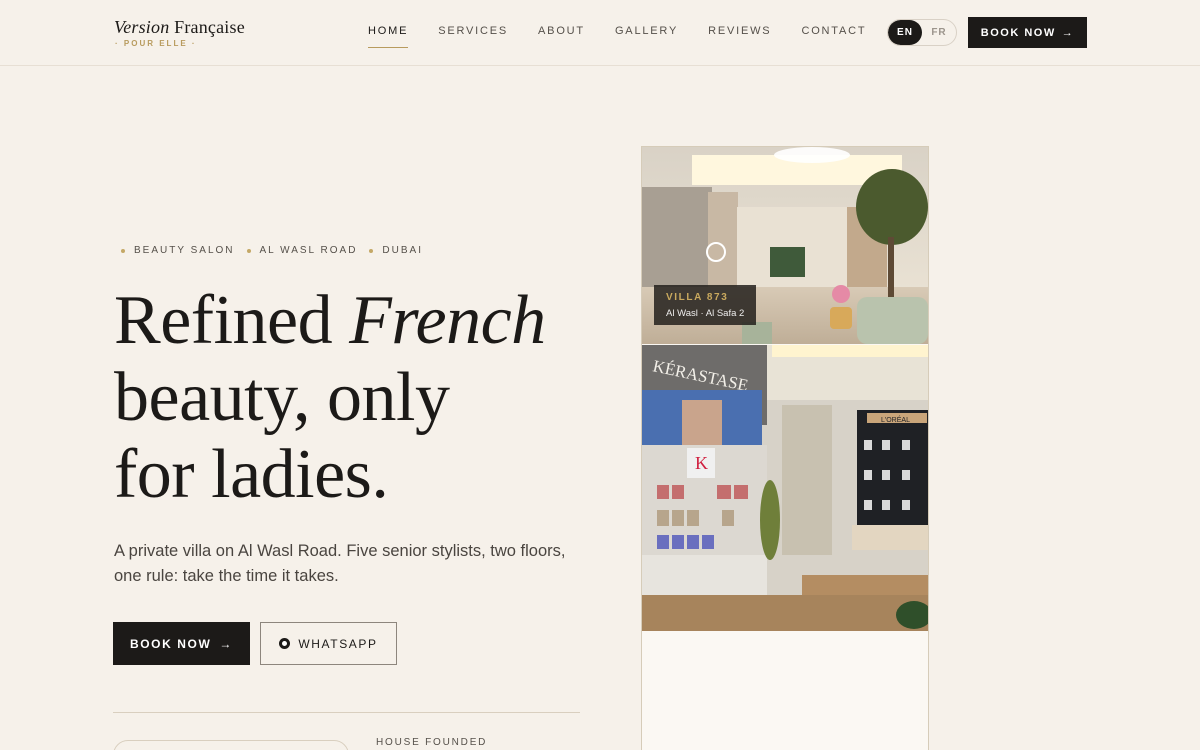 The width and height of the screenshot is (1200, 750). Describe the element at coordinates (231, 745) in the screenshot. I see `stat-pill` at that location.